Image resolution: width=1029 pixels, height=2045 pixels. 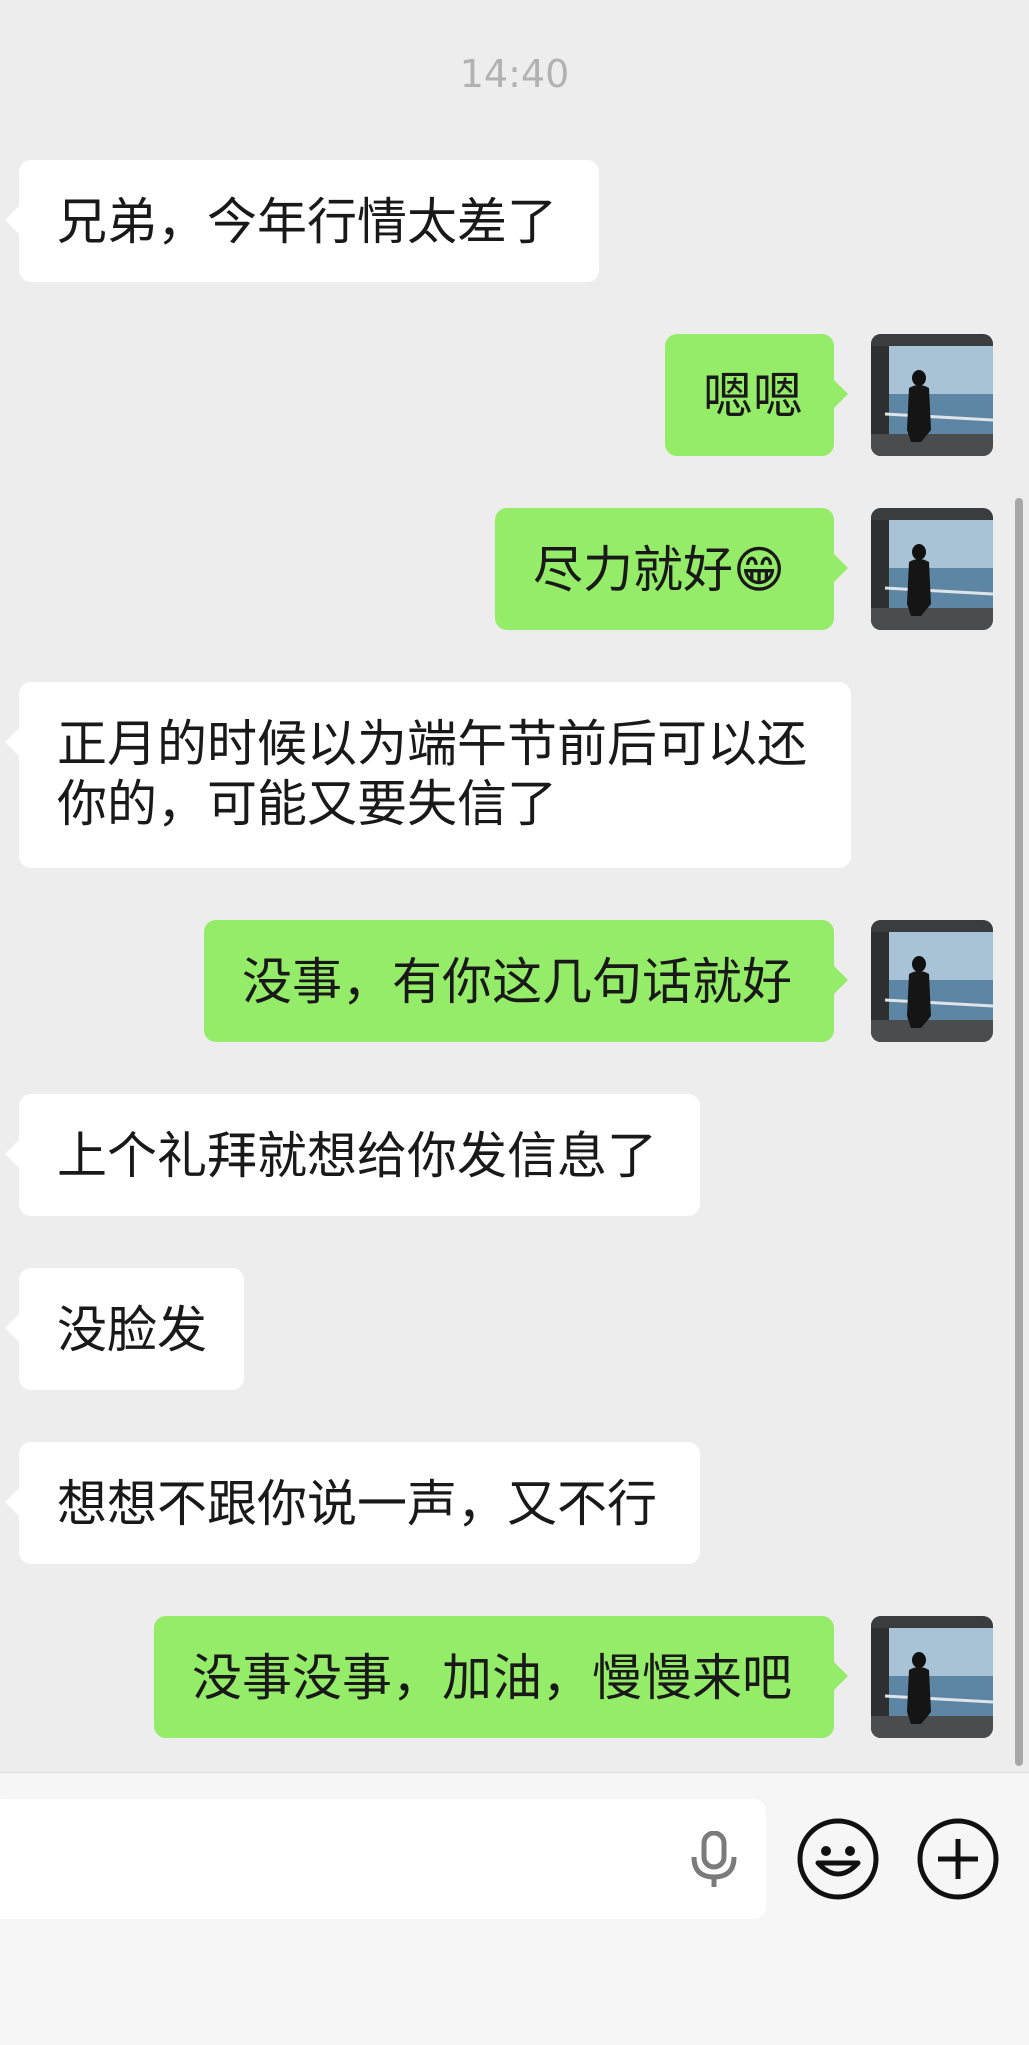 I want to click on emoji-button, so click(x=838, y=1861).